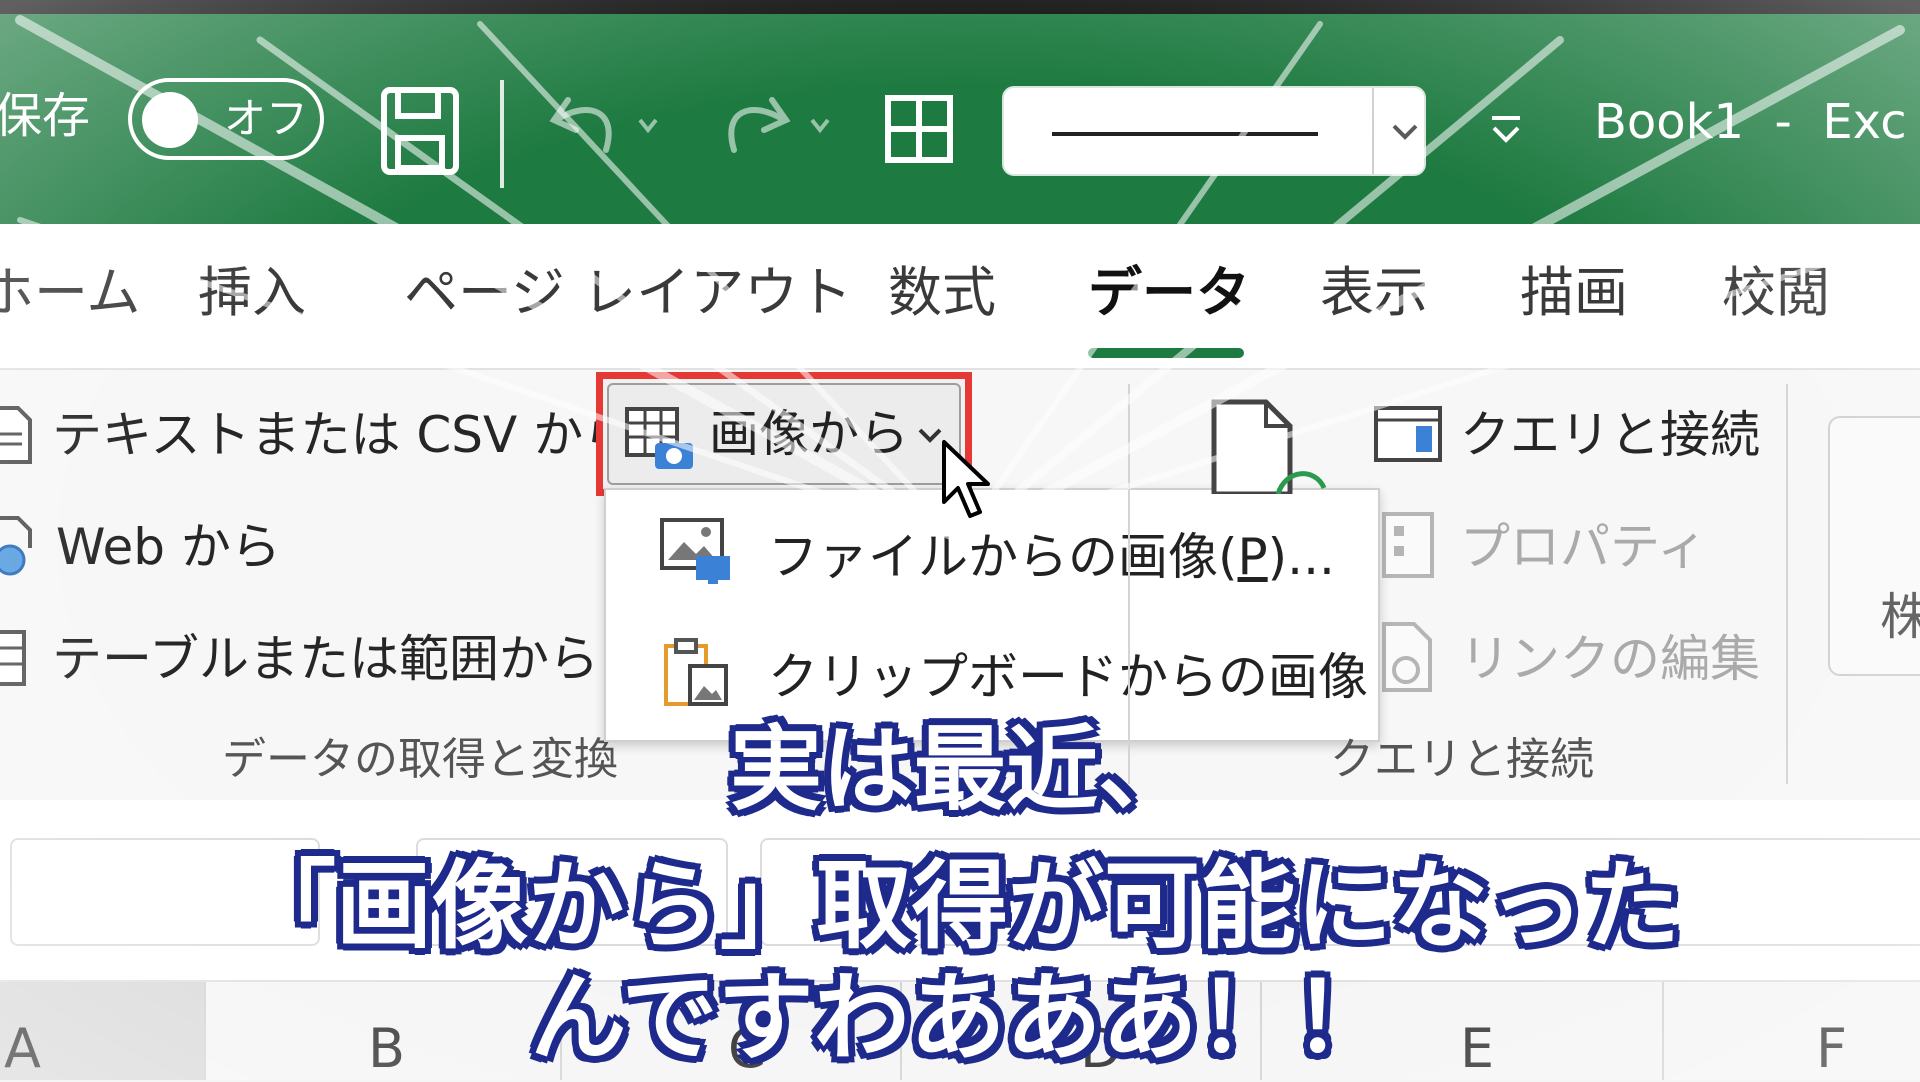 The height and width of the screenshot is (1082, 1920). I want to click on from-image-label: 画像から, so click(809, 434).